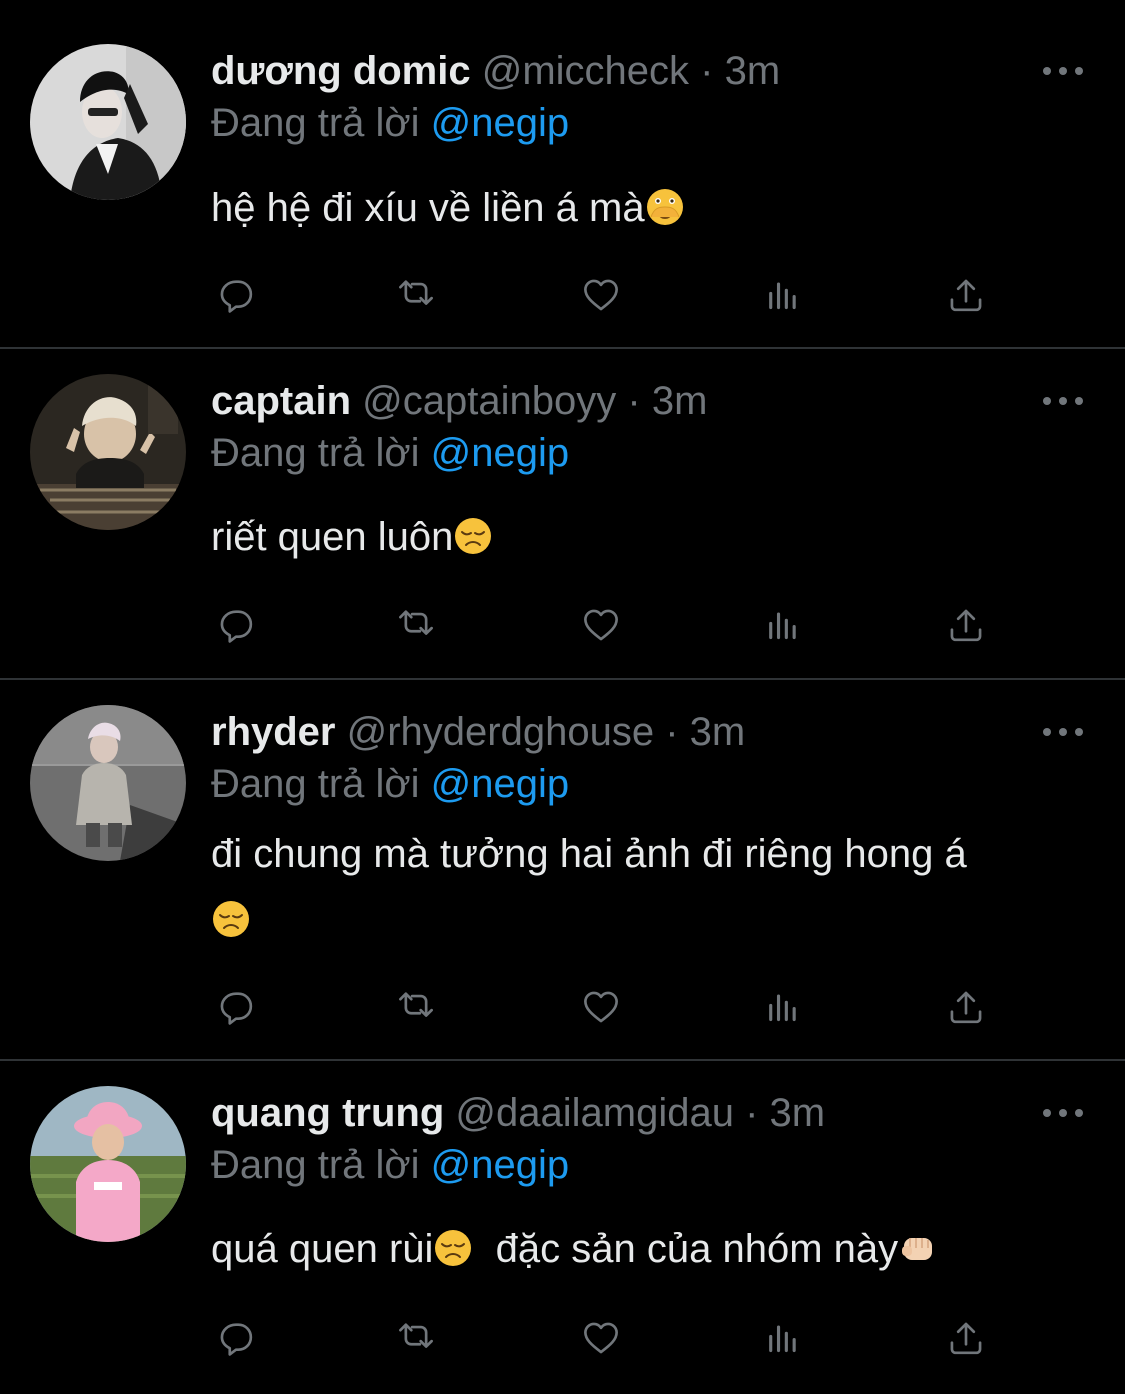 This screenshot has height=1394, width=1125. I want to click on tweet-text-content: đặc sản của nhóm này, so click(686, 1249).